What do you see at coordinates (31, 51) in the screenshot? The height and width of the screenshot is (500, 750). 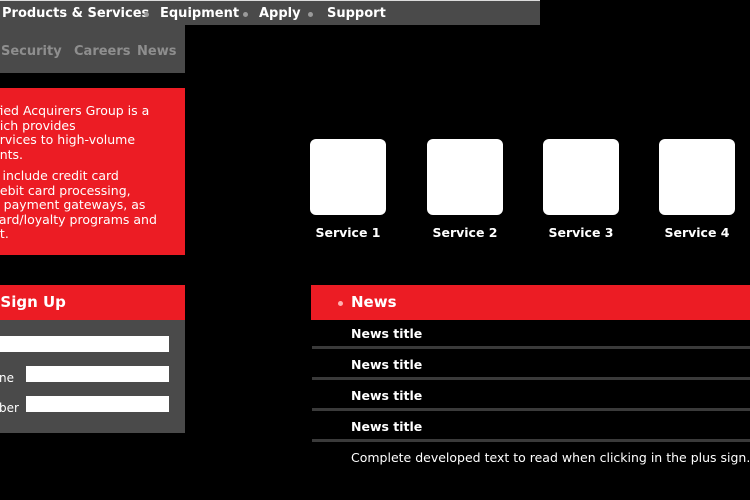 I see `subnav-security: Security` at bounding box center [31, 51].